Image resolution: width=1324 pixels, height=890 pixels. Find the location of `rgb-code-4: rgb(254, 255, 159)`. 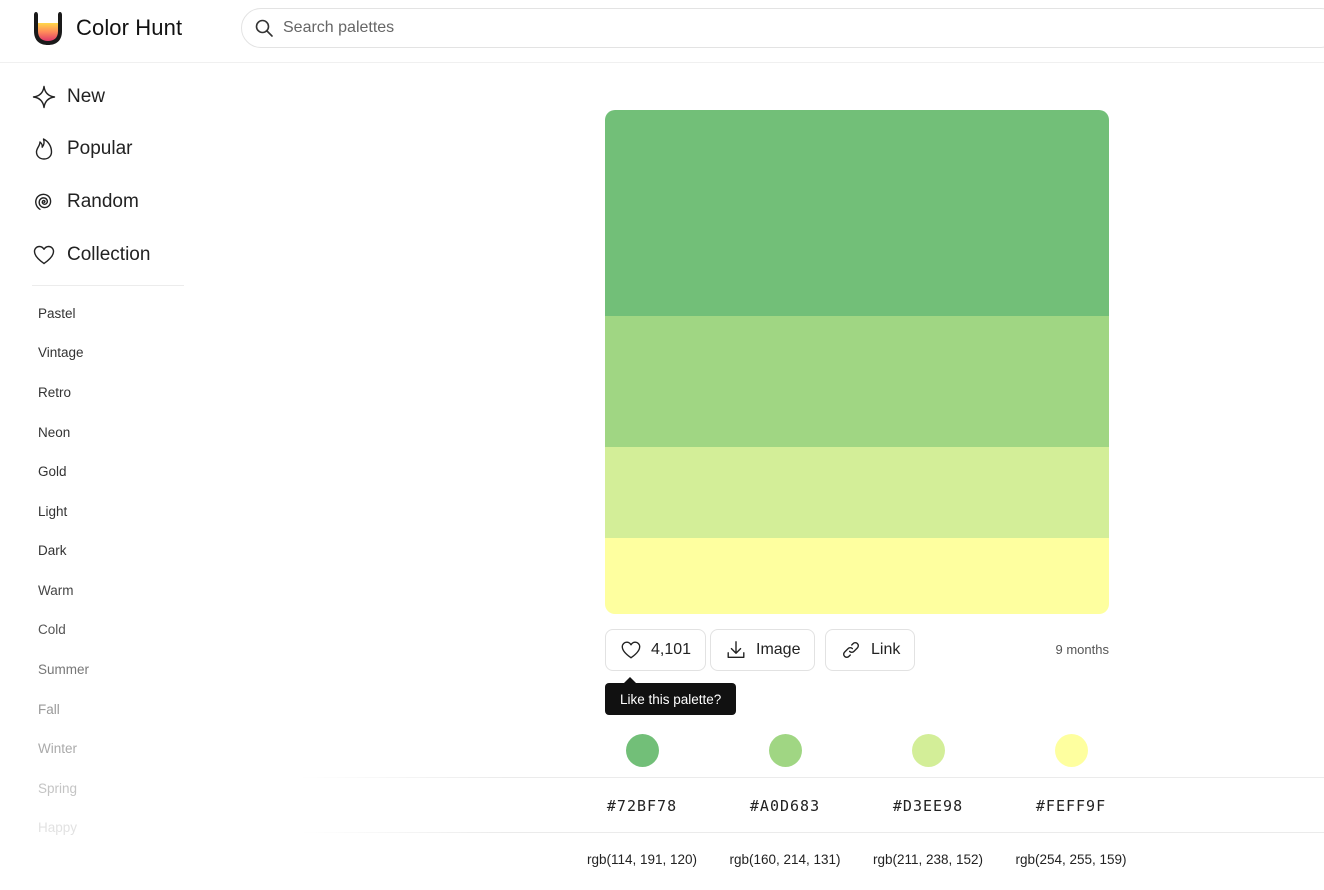

rgb-code-4: rgb(254, 255, 159) is located at coordinates (1071, 859).